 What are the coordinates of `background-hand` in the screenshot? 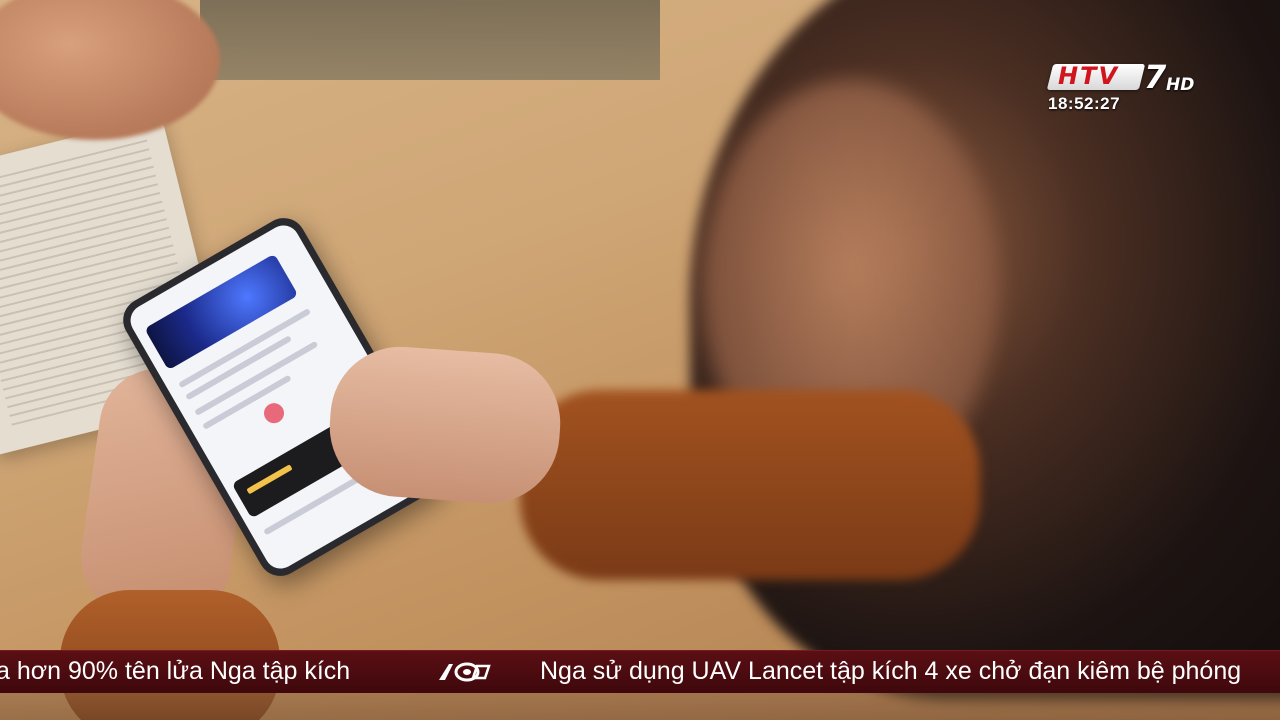 It's located at (110, 70).